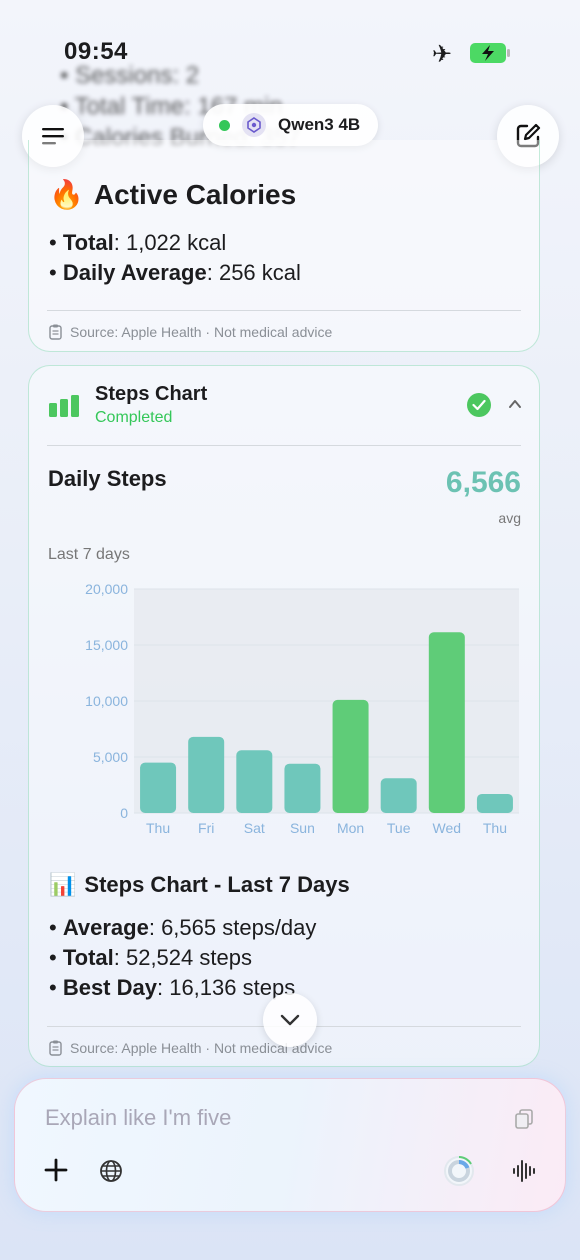 The width and height of the screenshot is (580, 1260). What do you see at coordinates (124, 813) in the screenshot?
I see `y-tick-label: 0` at bounding box center [124, 813].